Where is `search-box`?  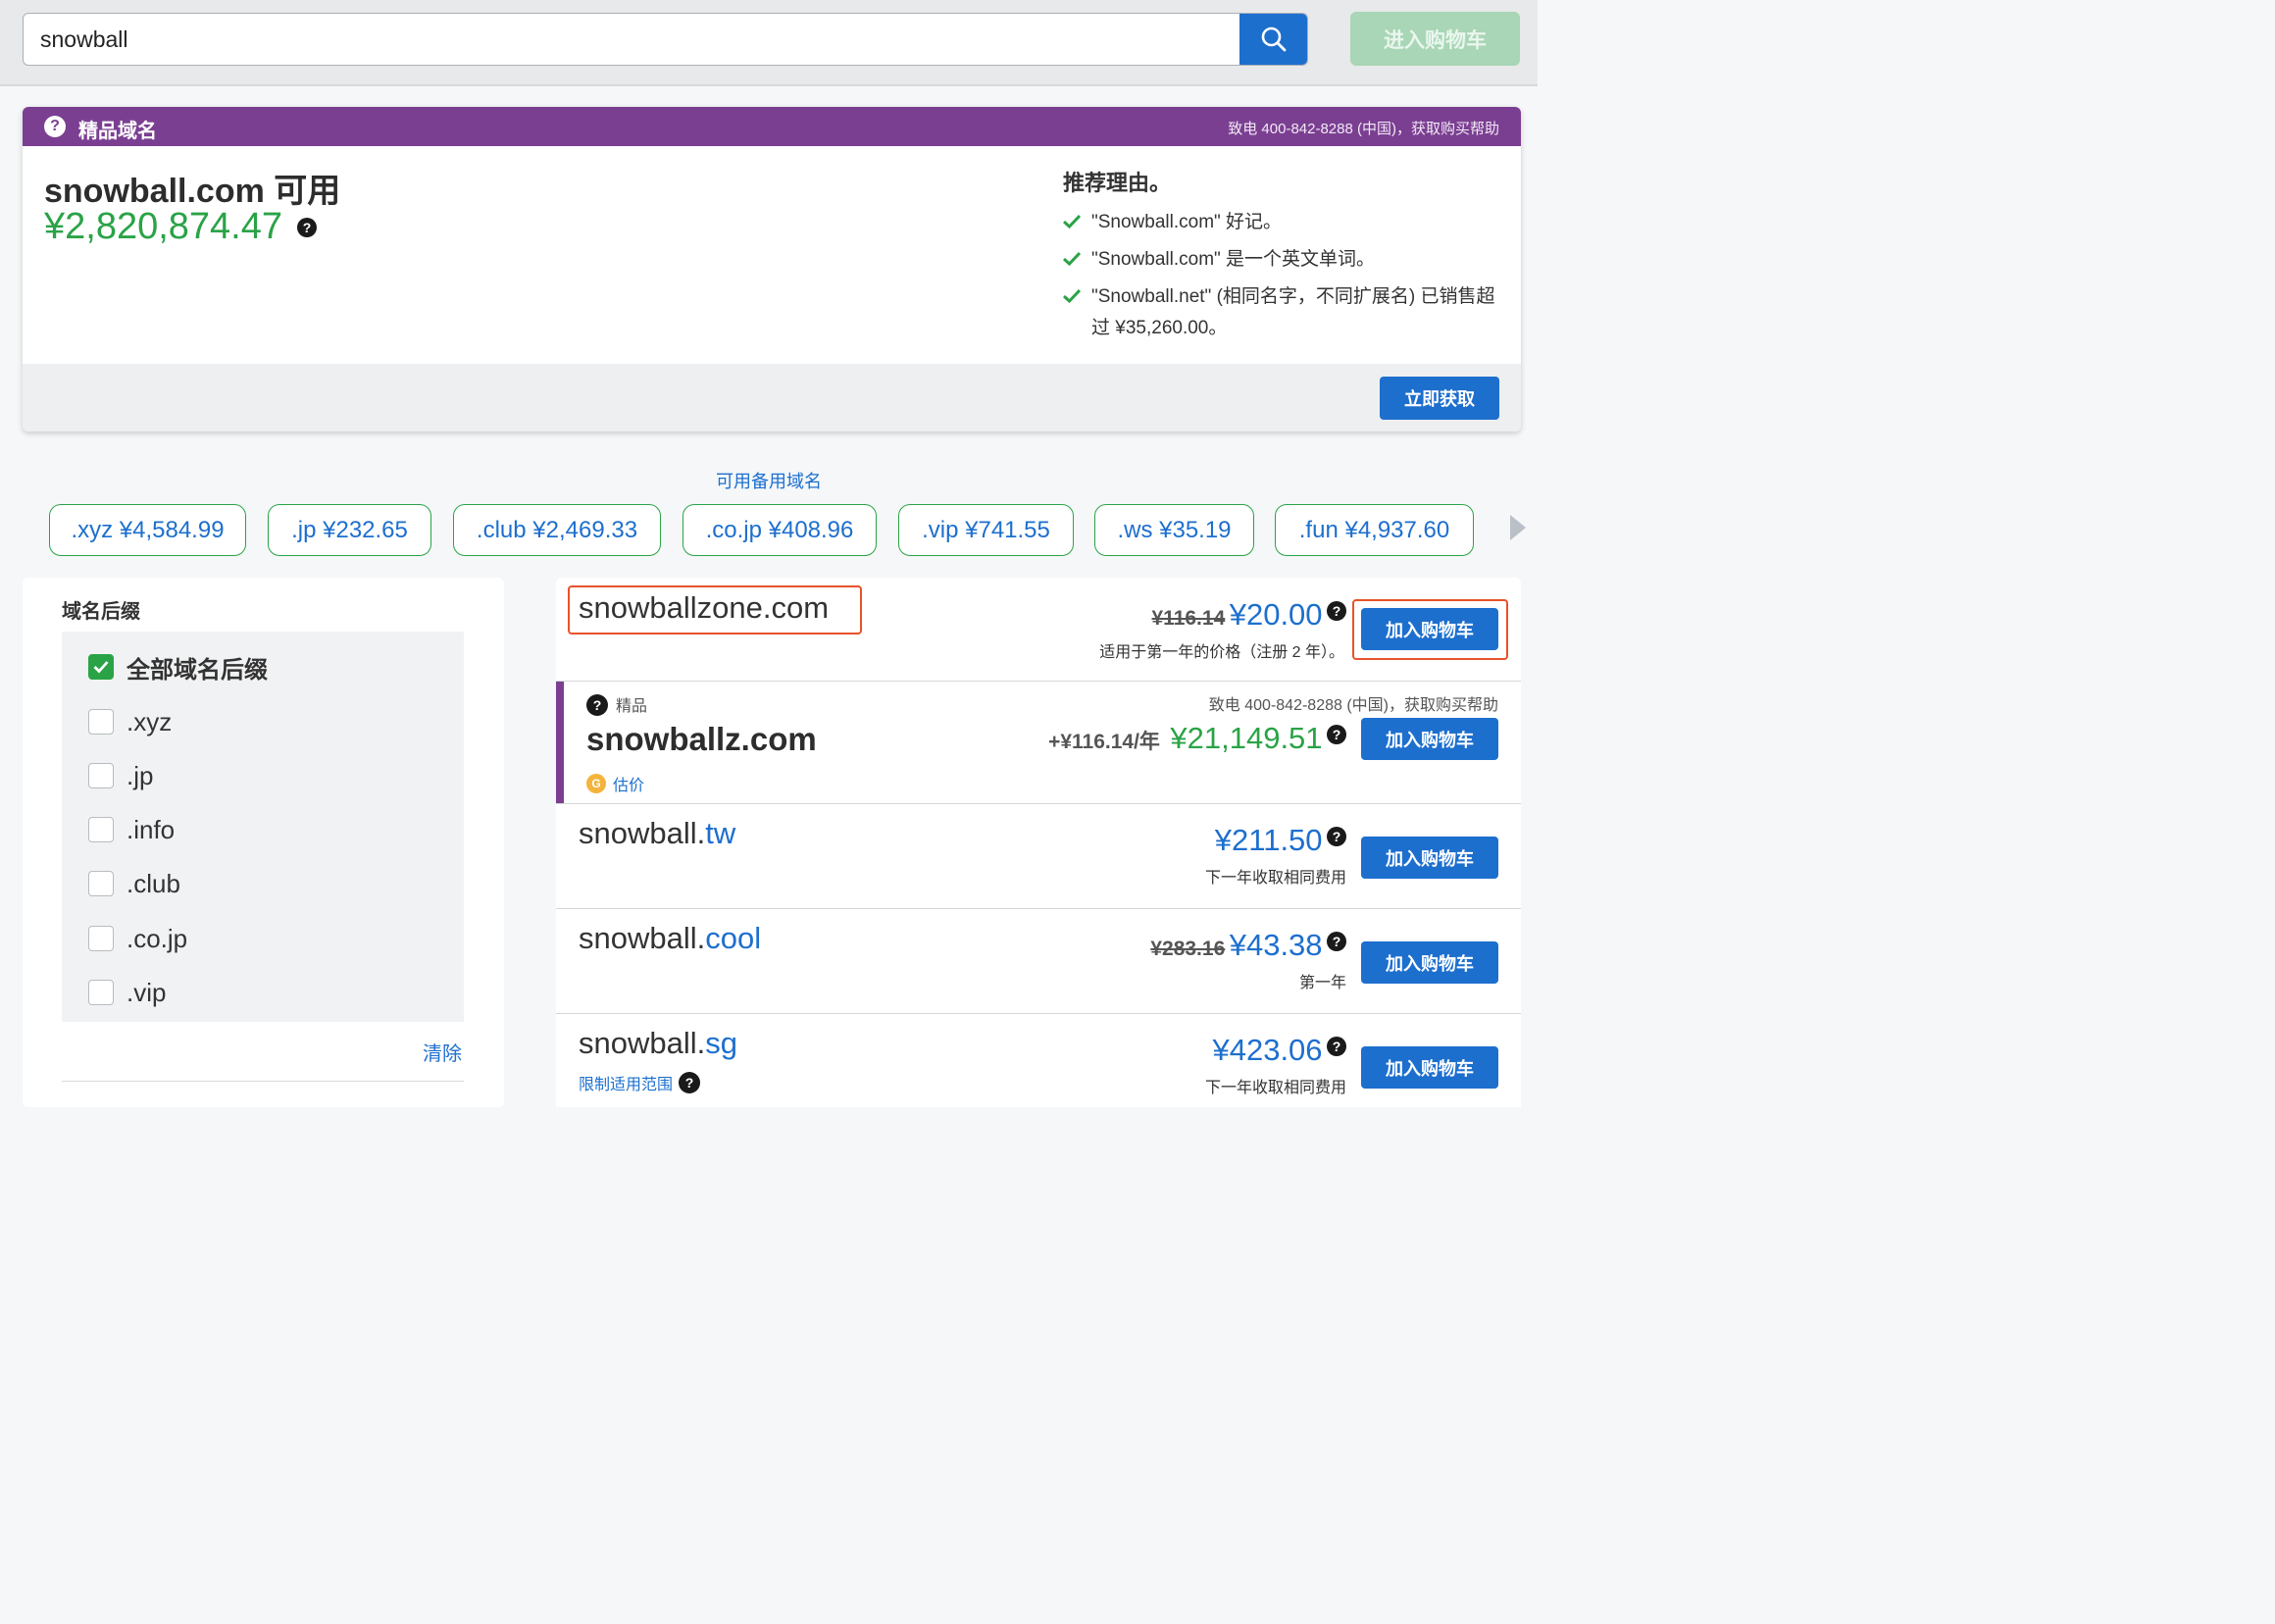 search-box is located at coordinates (665, 39).